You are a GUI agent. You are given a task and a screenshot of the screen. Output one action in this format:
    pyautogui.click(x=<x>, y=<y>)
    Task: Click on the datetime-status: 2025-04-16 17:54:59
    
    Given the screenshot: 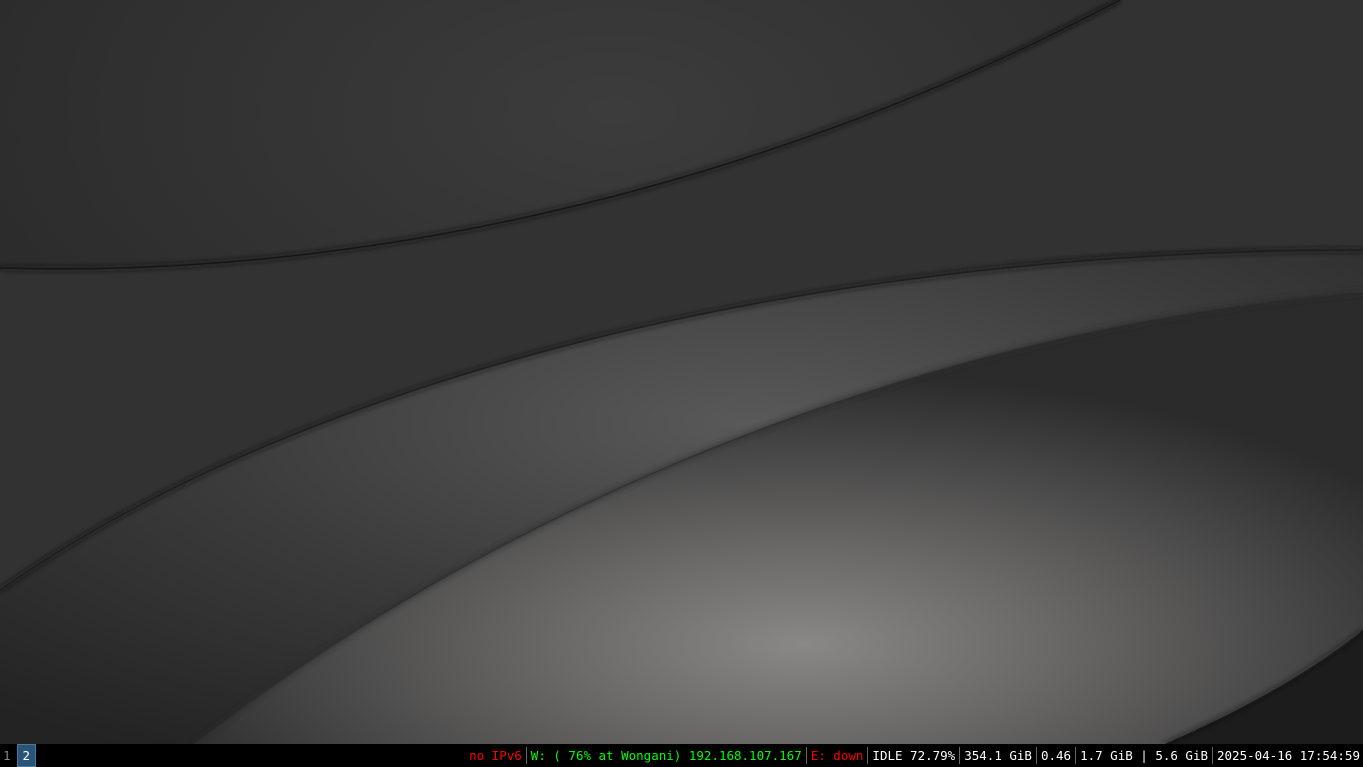 What is the action you would take?
    pyautogui.click(x=1288, y=755)
    